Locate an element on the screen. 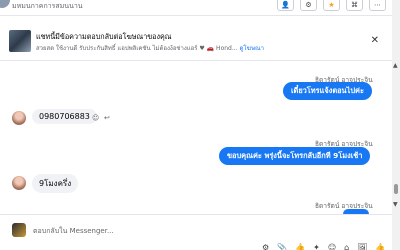  header-divider is located at coordinates (196, 60).